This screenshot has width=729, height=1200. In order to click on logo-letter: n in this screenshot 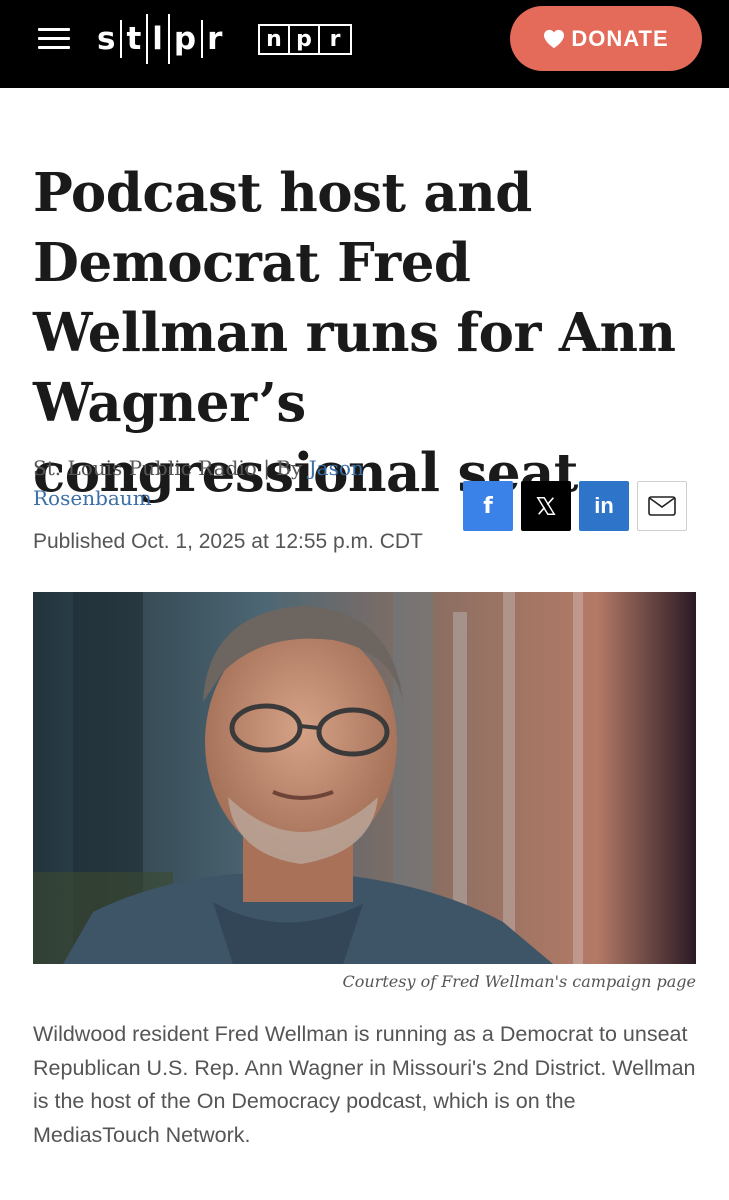, I will do `click(275, 39)`.